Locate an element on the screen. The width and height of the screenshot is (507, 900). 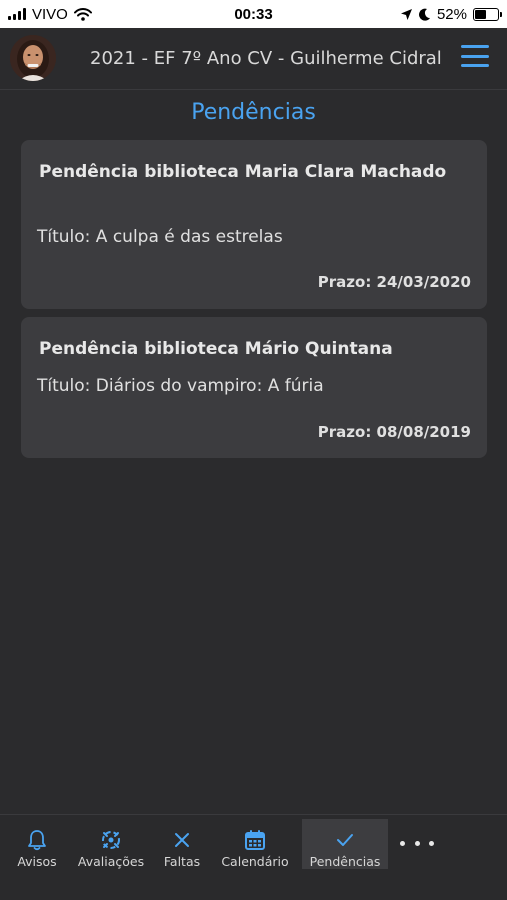
page-title: Pendências is located at coordinates (253, 112).